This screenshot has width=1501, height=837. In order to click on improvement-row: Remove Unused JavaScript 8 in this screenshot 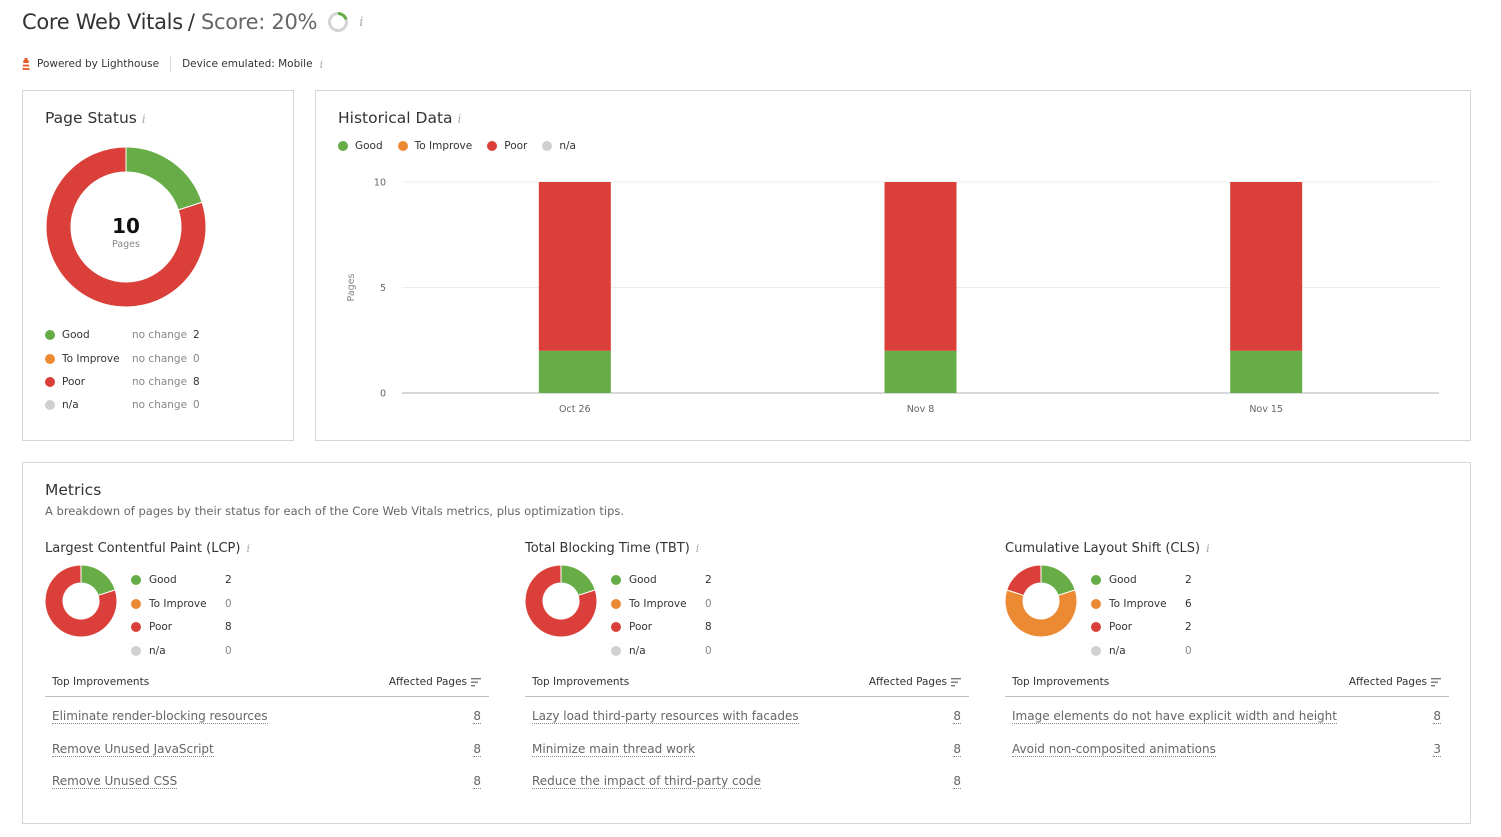, I will do `click(267, 750)`.